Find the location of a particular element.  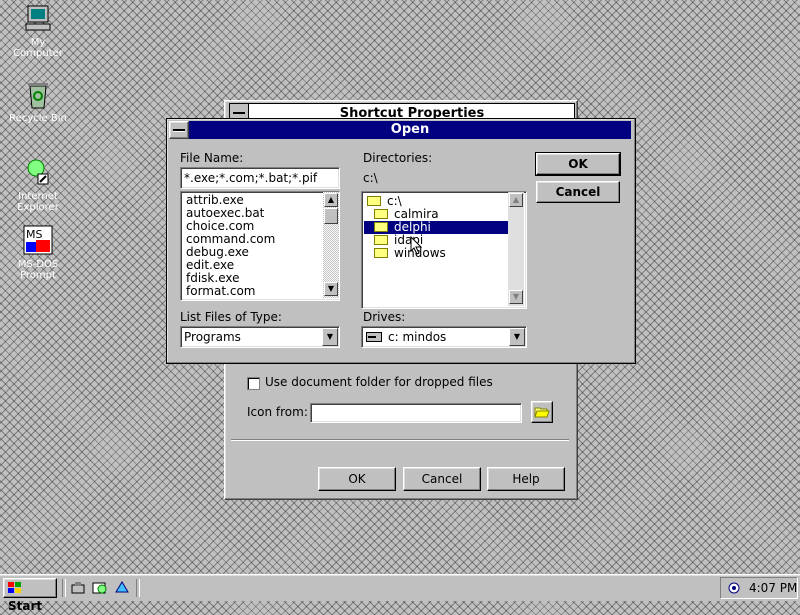

system-menu-button is located at coordinates (179, 130).